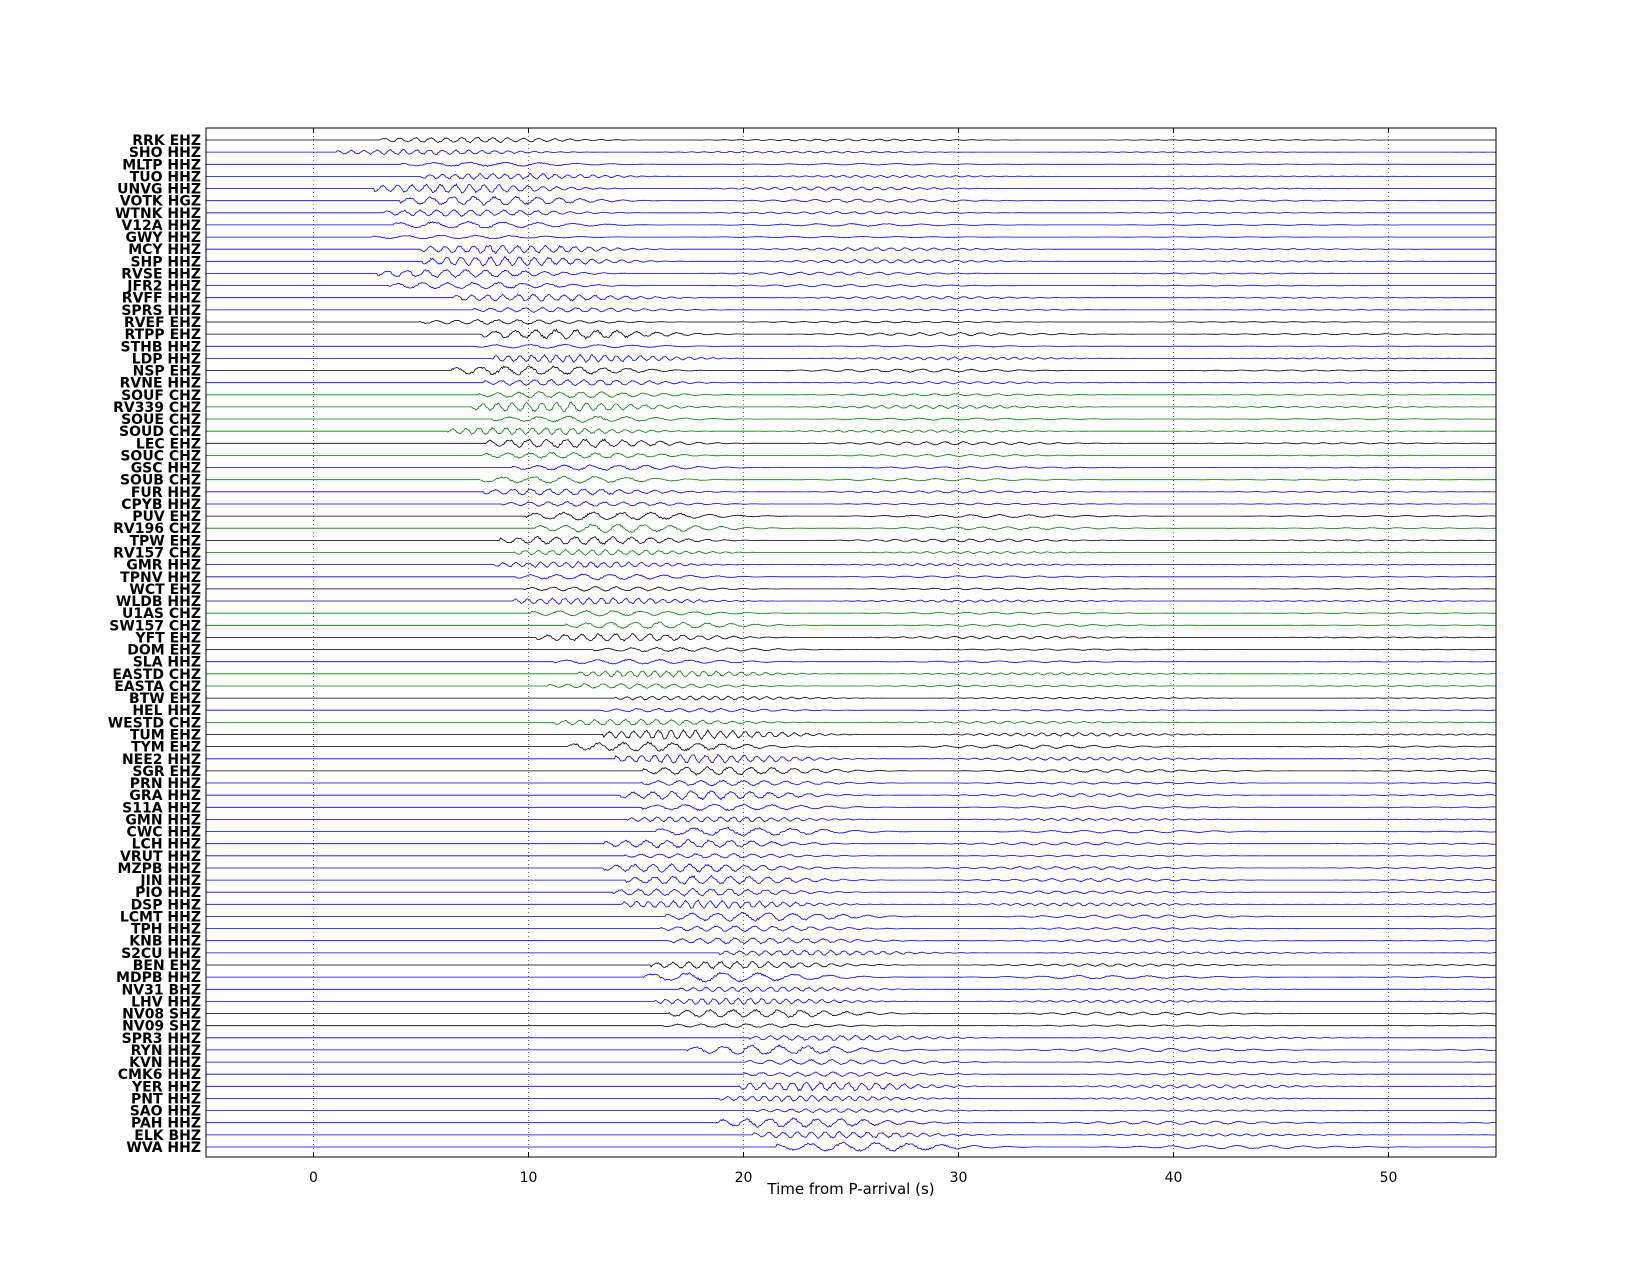 This screenshot has height=1275, width=1650. I want to click on x-tick-label: 0, so click(313, 1178).